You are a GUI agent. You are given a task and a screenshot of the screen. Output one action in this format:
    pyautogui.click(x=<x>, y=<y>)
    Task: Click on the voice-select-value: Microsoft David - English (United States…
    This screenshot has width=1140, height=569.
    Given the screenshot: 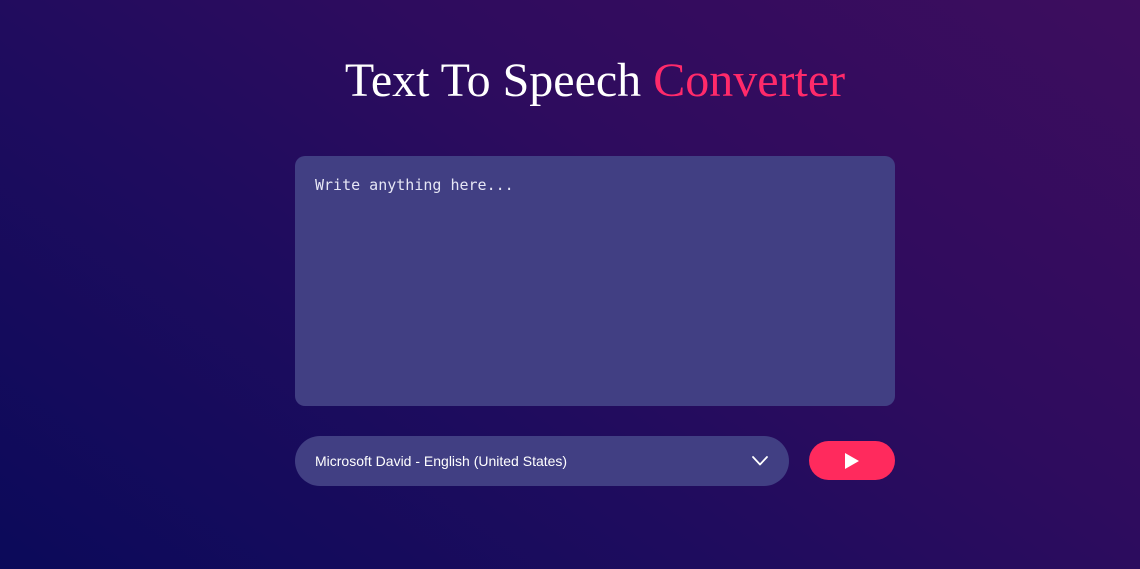 What is the action you would take?
    pyautogui.click(x=441, y=461)
    